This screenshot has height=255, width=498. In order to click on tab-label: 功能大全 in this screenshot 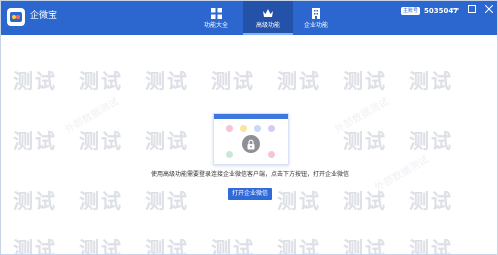, I will do `click(215, 25)`.